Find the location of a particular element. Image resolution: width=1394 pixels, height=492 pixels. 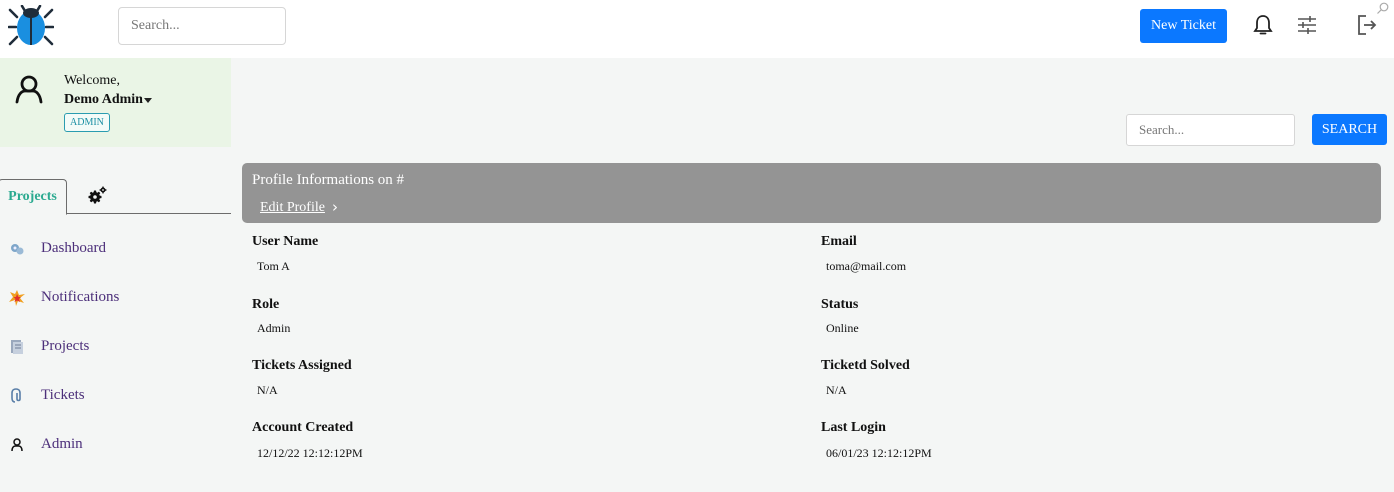

top-bar: New Ticket is located at coordinates (697, 29).